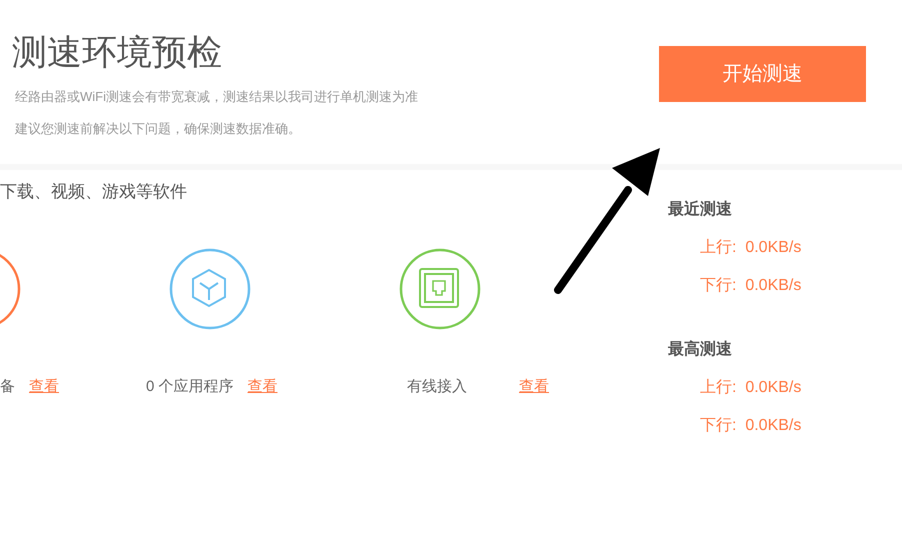 The width and height of the screenshot is (902, 534). Describe the element at coordinates (700, 209) in the screenshot. I see `stats-title: 最近测速` at that location.